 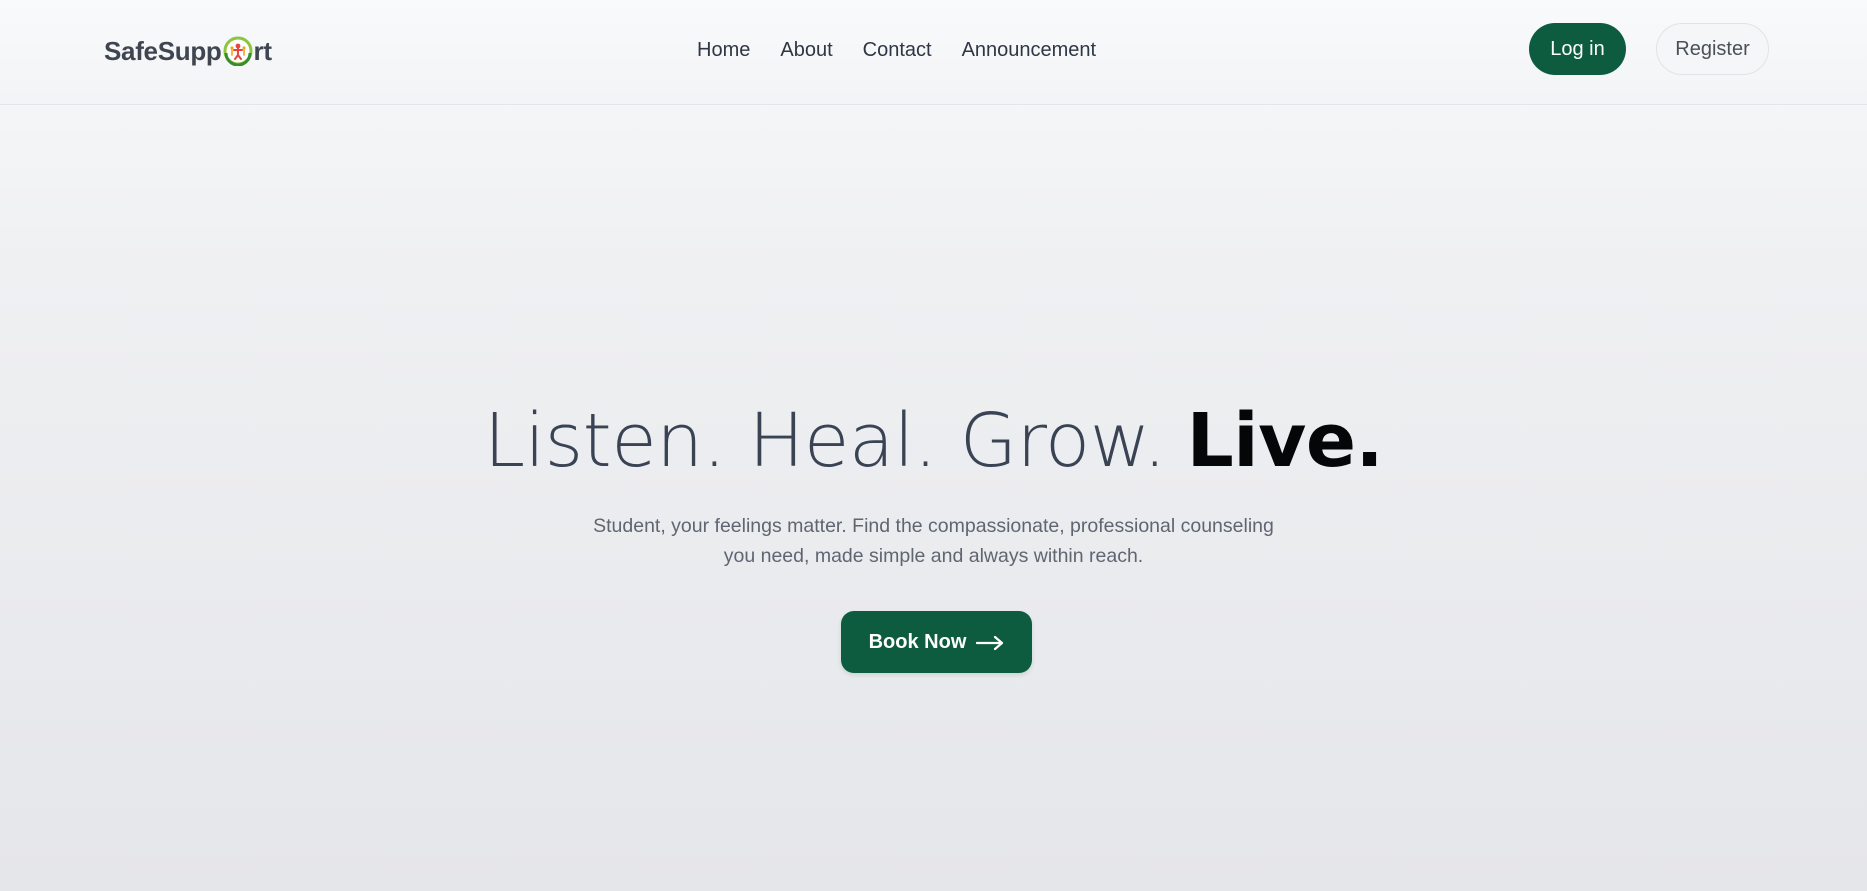 I want to click on arrow-right-icon, so click(x=990, y=642).